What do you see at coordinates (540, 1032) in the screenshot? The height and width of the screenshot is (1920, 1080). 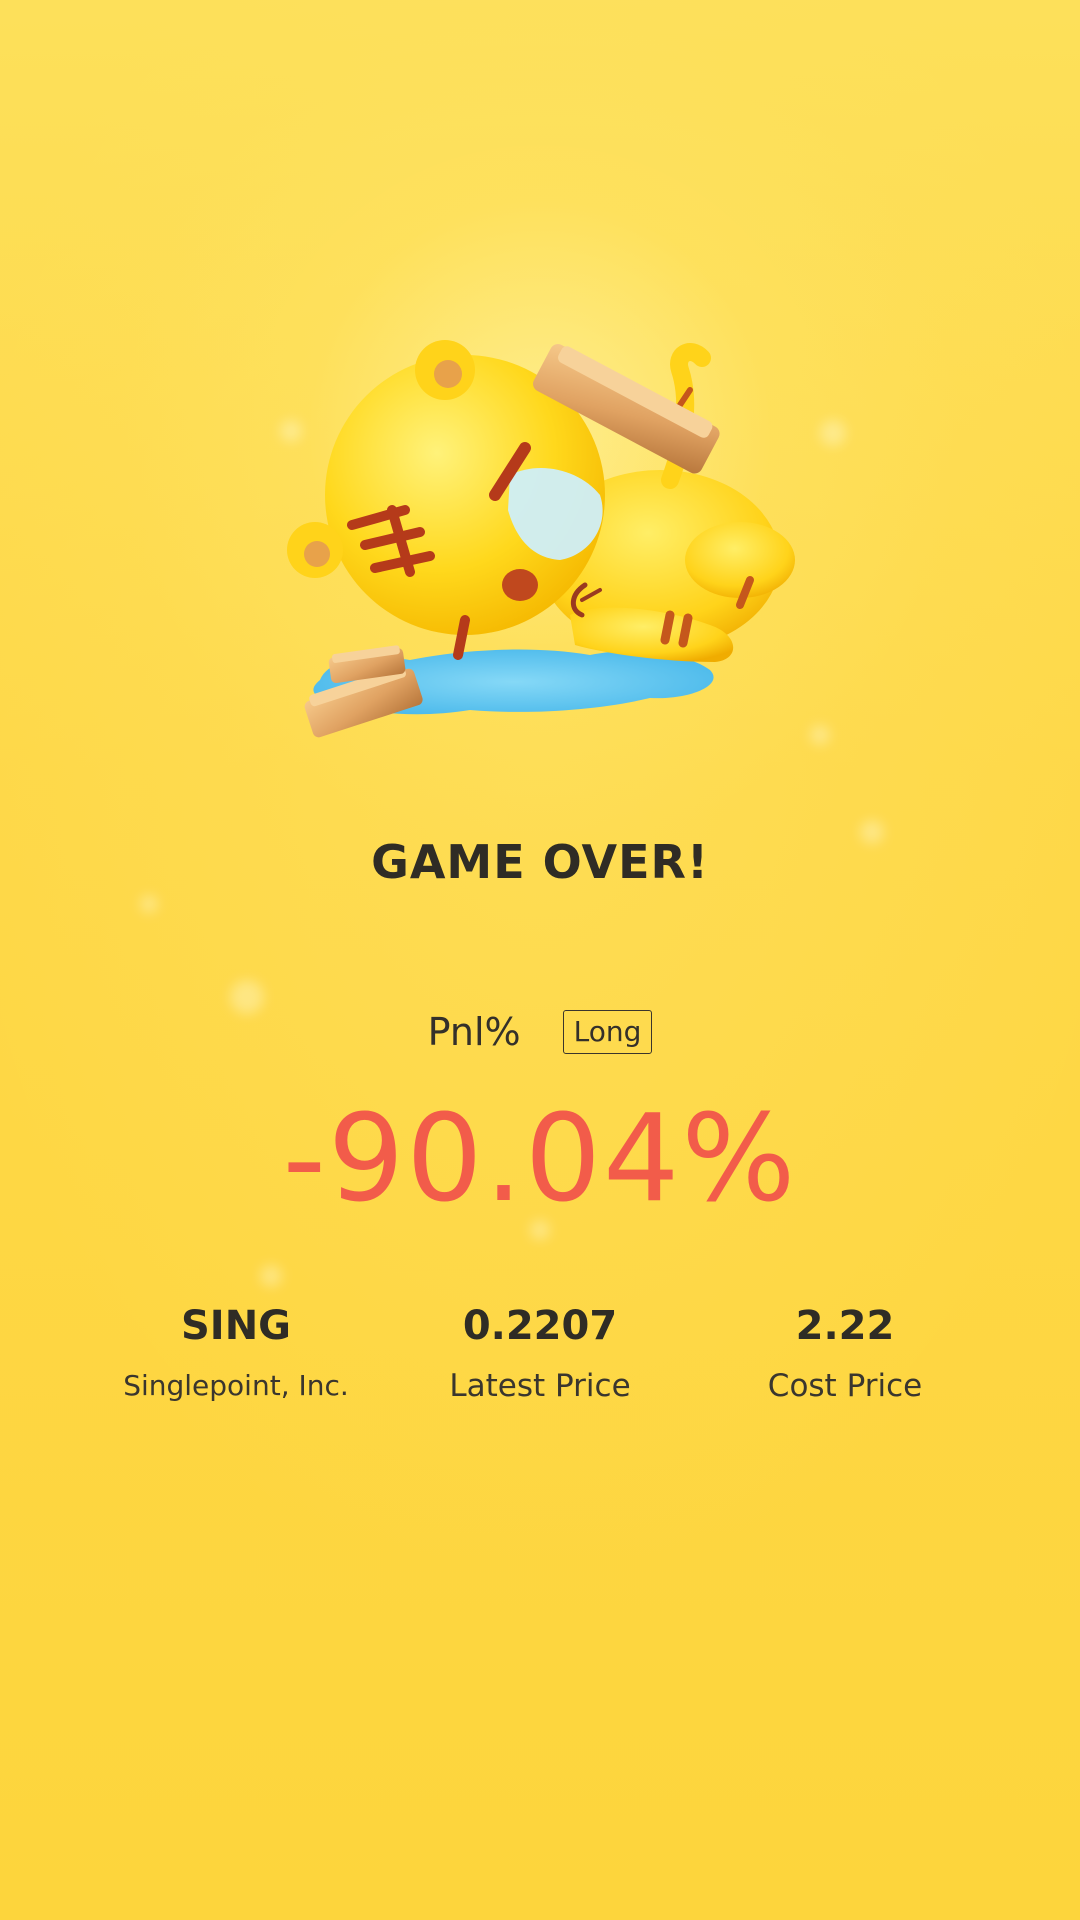 I see `pnl-header: Pnl% Long` at bounding box center [540, 1032].